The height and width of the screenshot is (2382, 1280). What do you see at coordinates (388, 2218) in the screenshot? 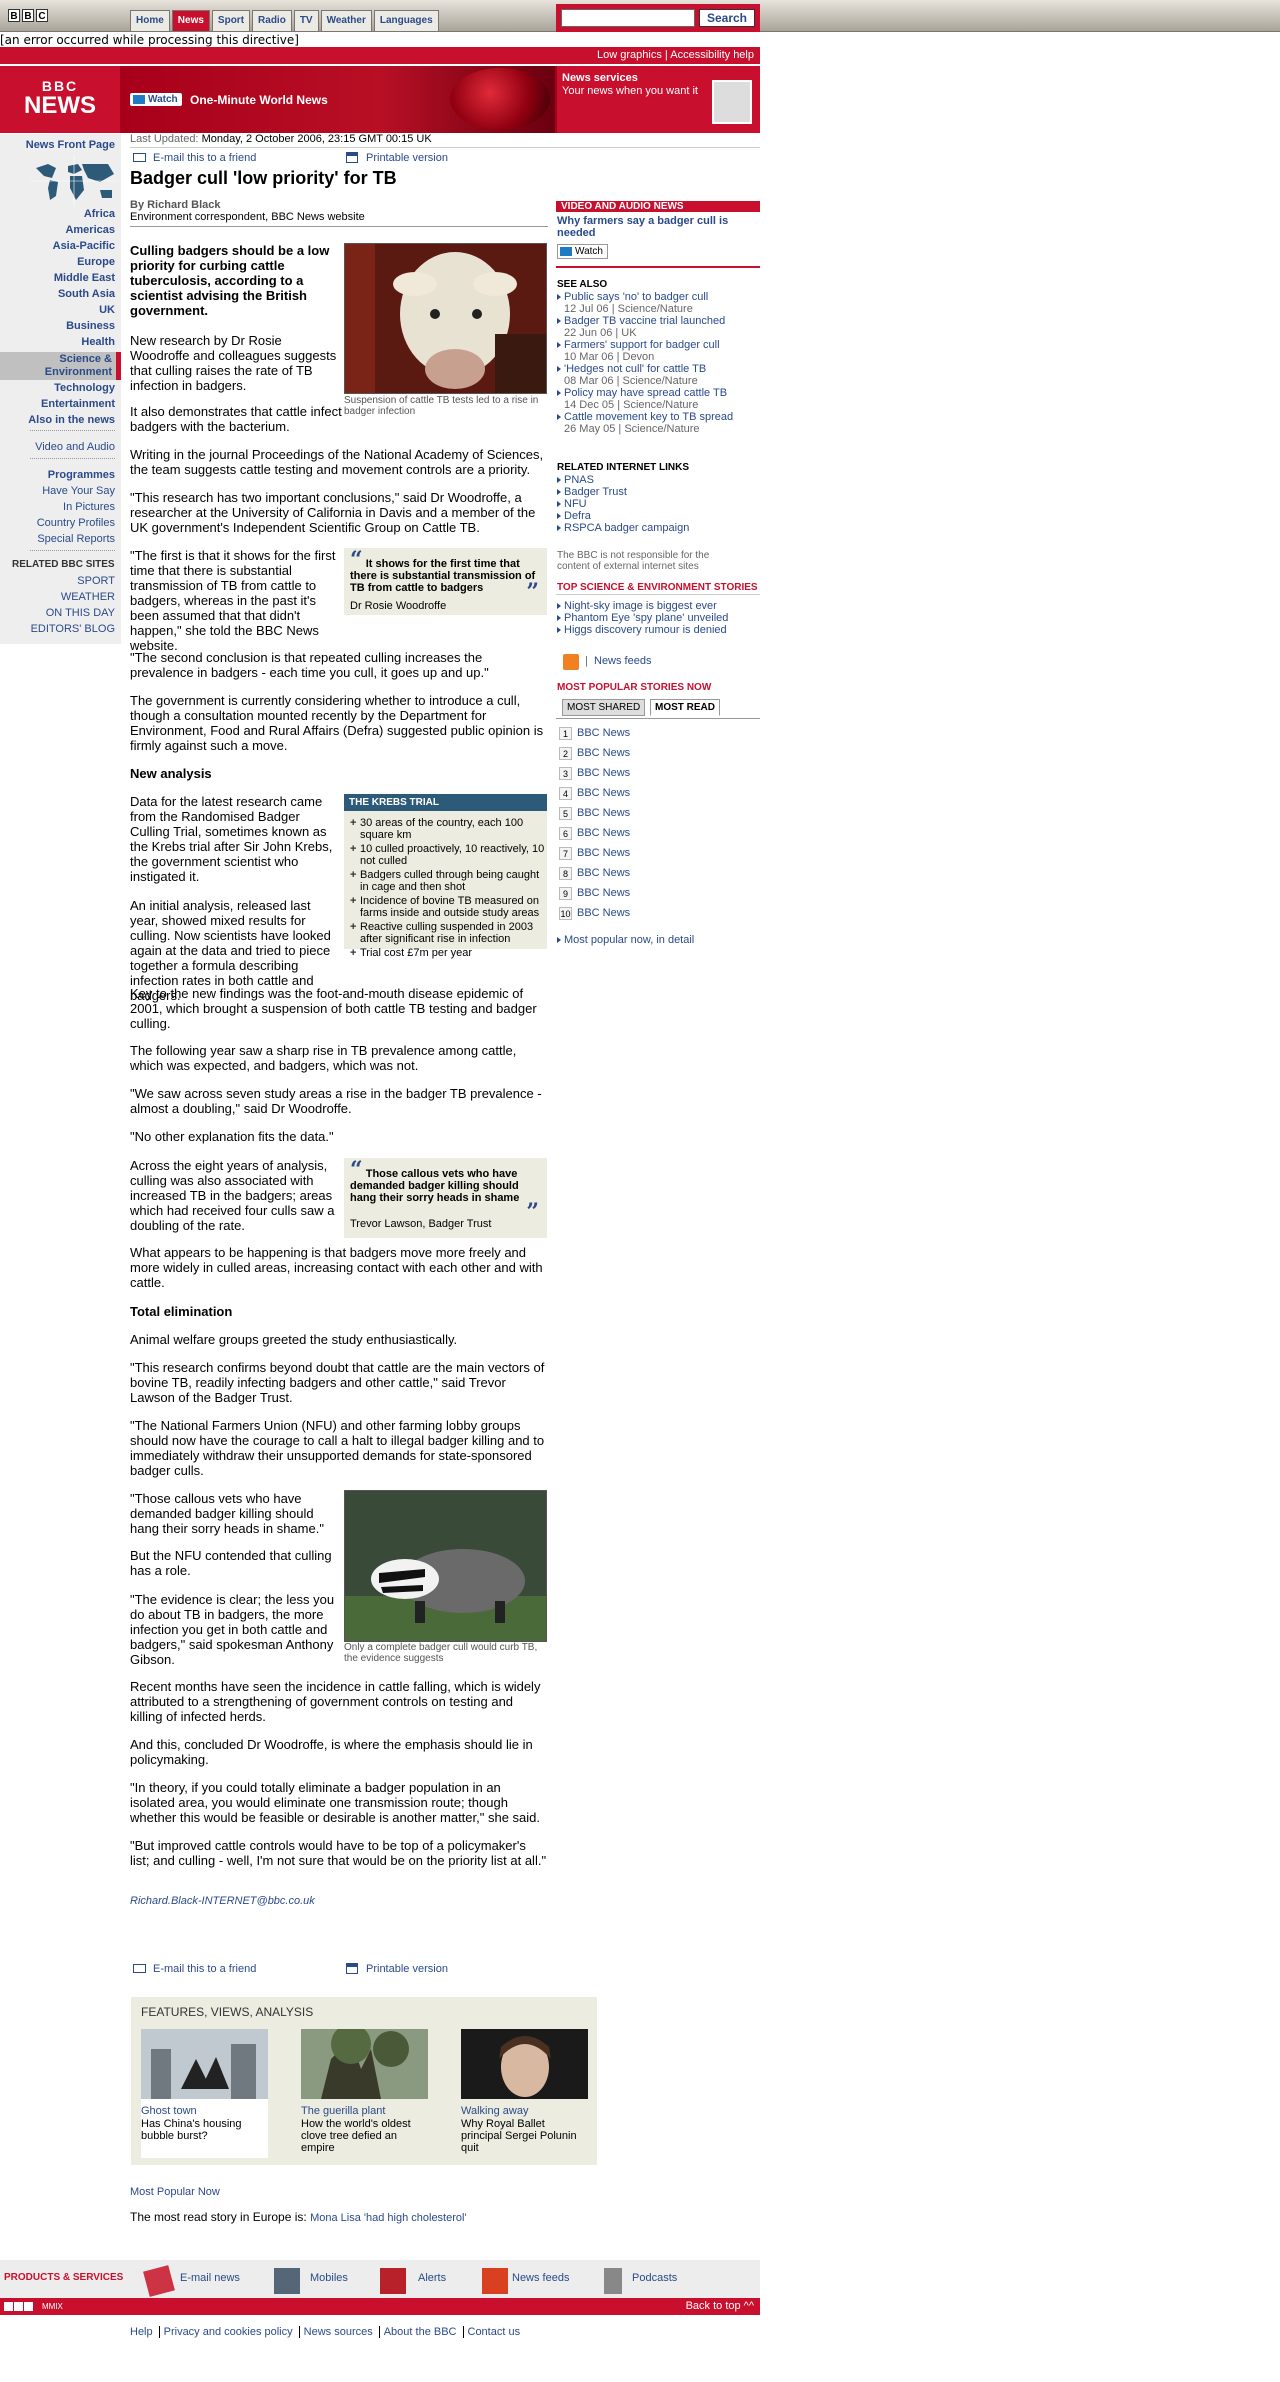
I see `europe-story-link: Mona Lisa 'had high cholesterol'` at bounding box center [388, 2218].